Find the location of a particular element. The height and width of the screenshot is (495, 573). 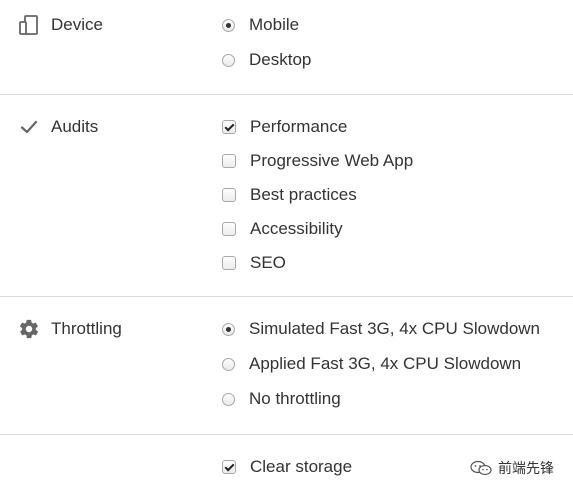

audit-option-performance: Performance is located at coordinates (284, 127).